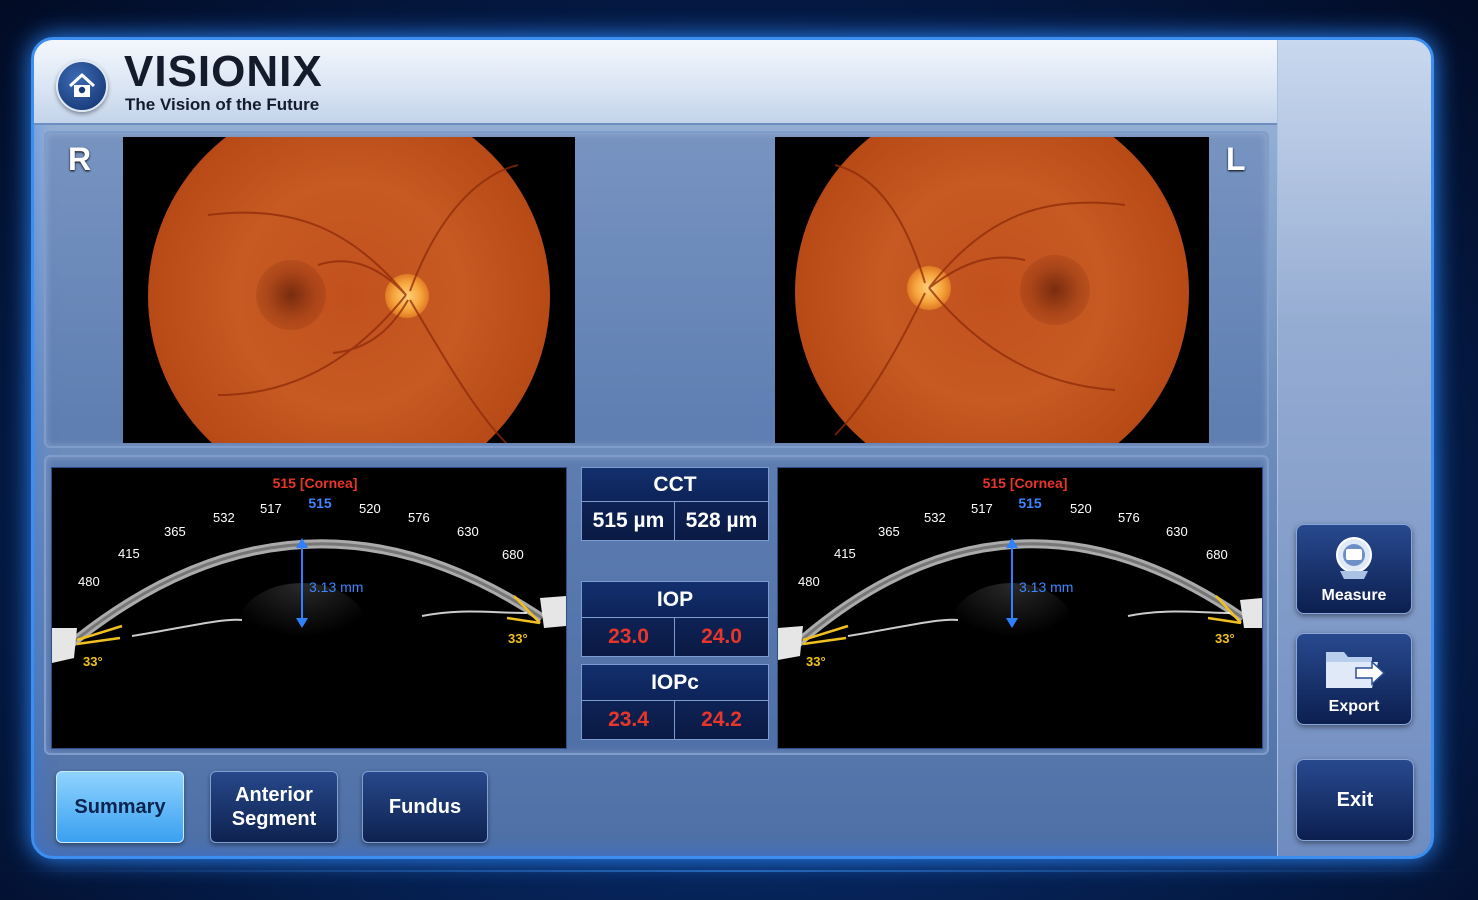 The height and width of the screenshot is (900, 1478). I want to click on fundus-image-right, so click(349, 290).